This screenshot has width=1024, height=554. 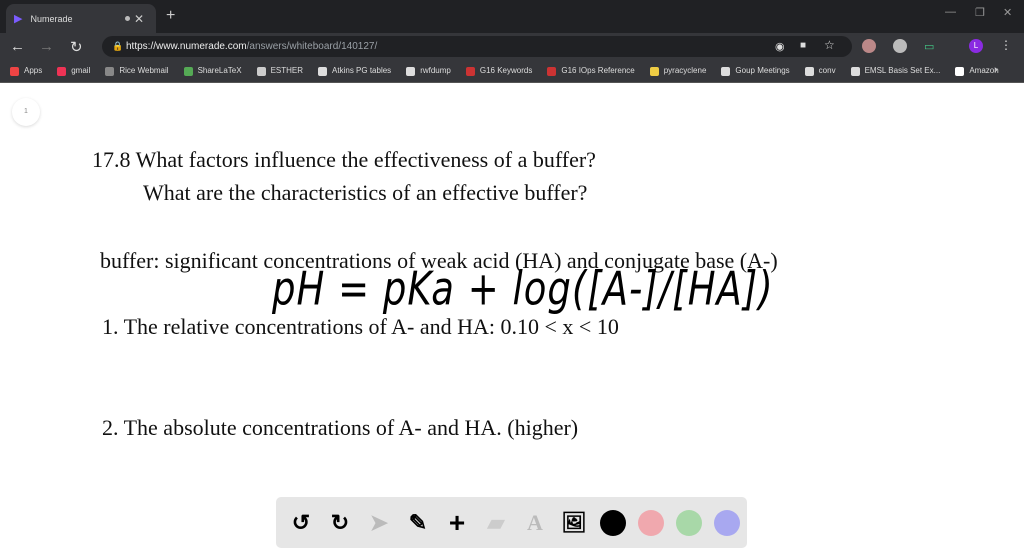 What do you see at coordinates (118, 46) in the screenshot?
I see `lock-icon: 🔒` at bounding box center [118, 46].